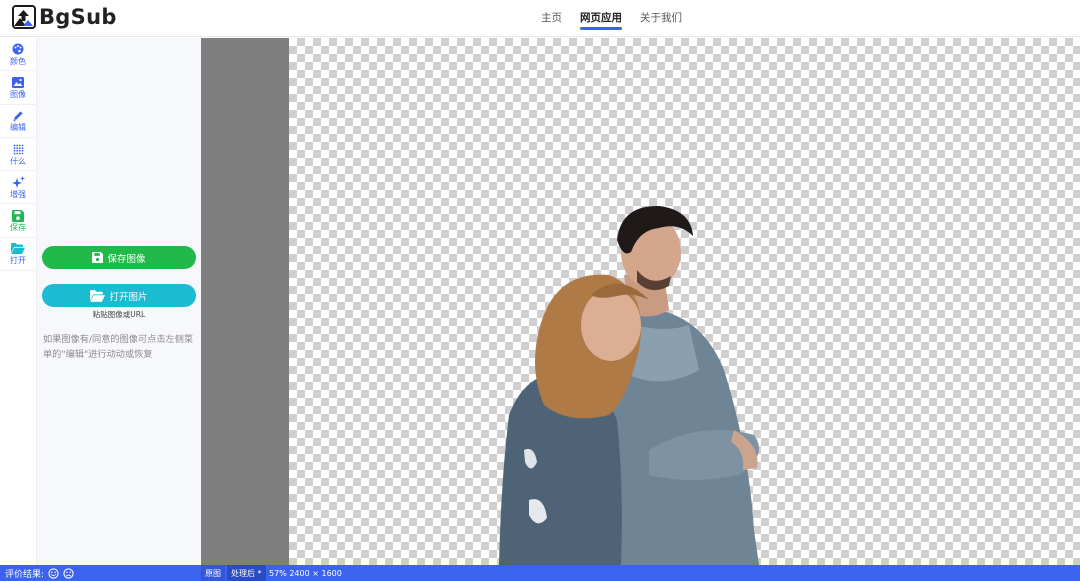 The height and width of the screenshot is (581, 1080). What do you see at coordinates (551, 17) in the screenshot?
I see `nav-home: 主页` at bounding box center [551, 17].